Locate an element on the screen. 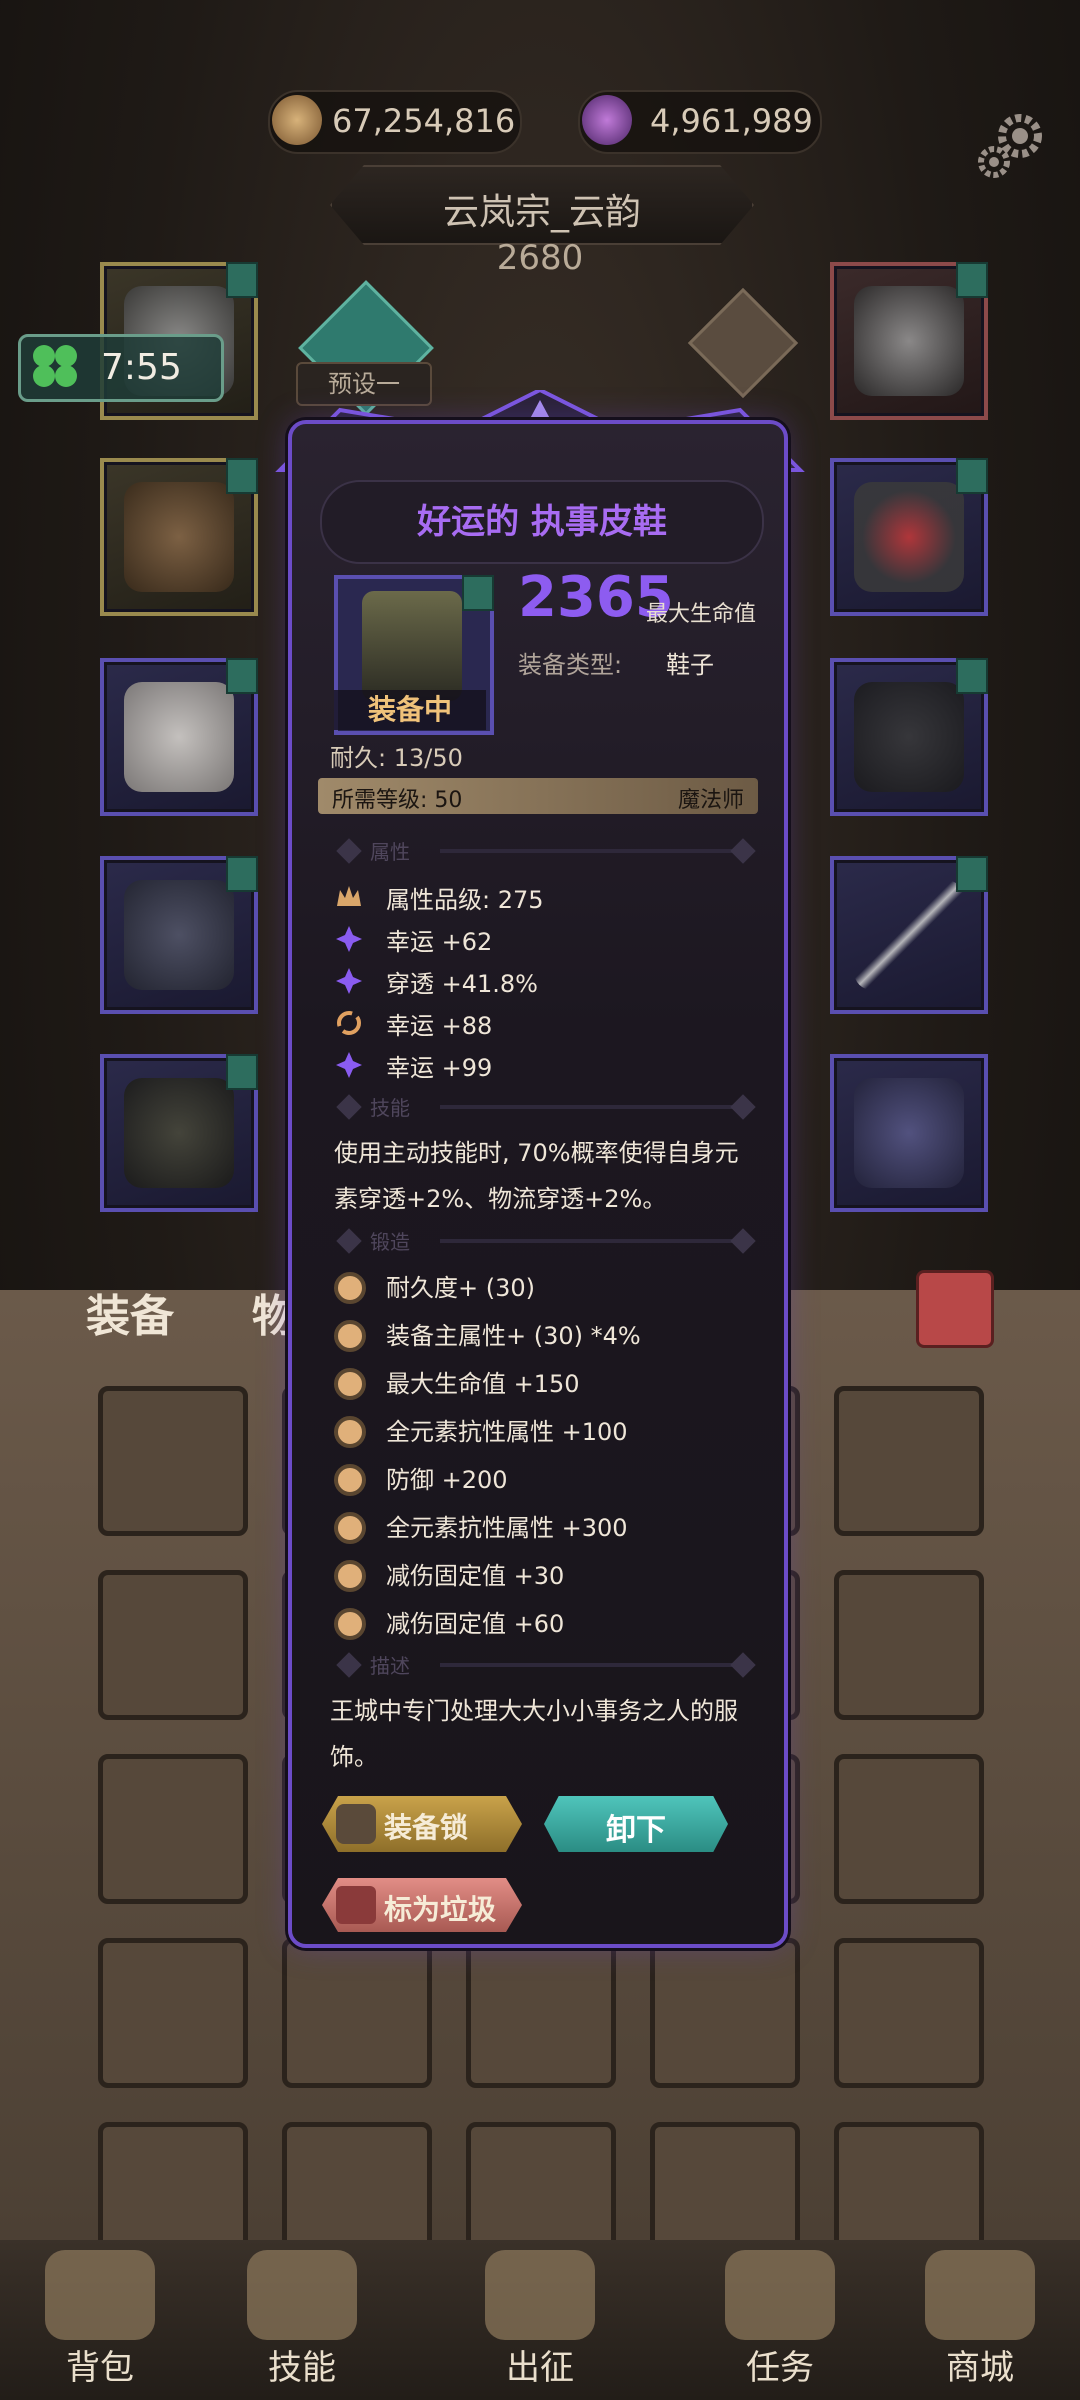 The width and height of the screenshot is (1080, 2400). player-name-banner: 云岚宗_云韵 is located at coordinates (542, 205).